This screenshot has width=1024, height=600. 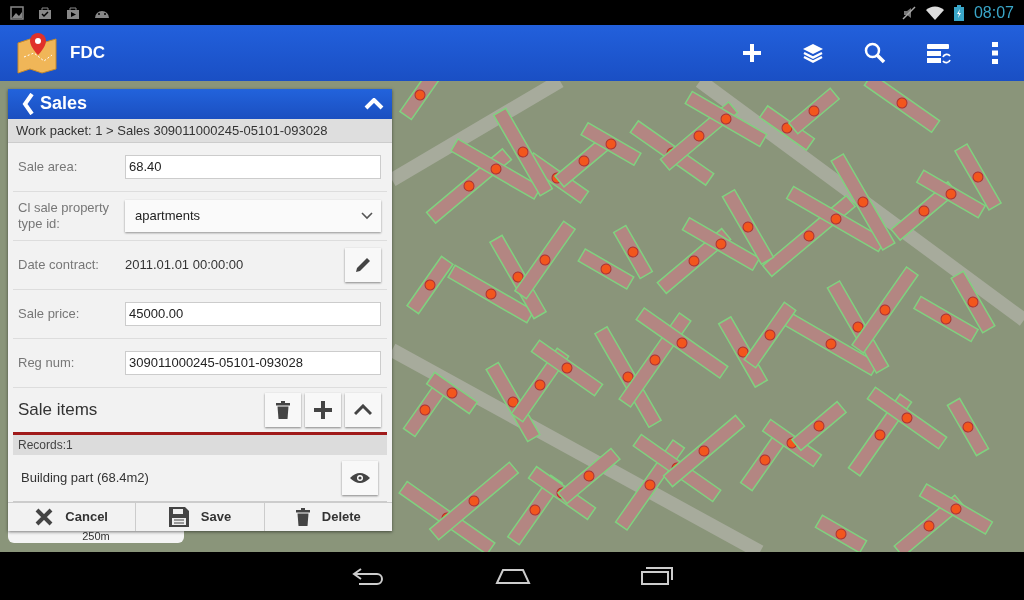 What do you see at coordinates (995, 53) in the screenshot?
I see `more-options-icon` at bounding box center [995, 53].